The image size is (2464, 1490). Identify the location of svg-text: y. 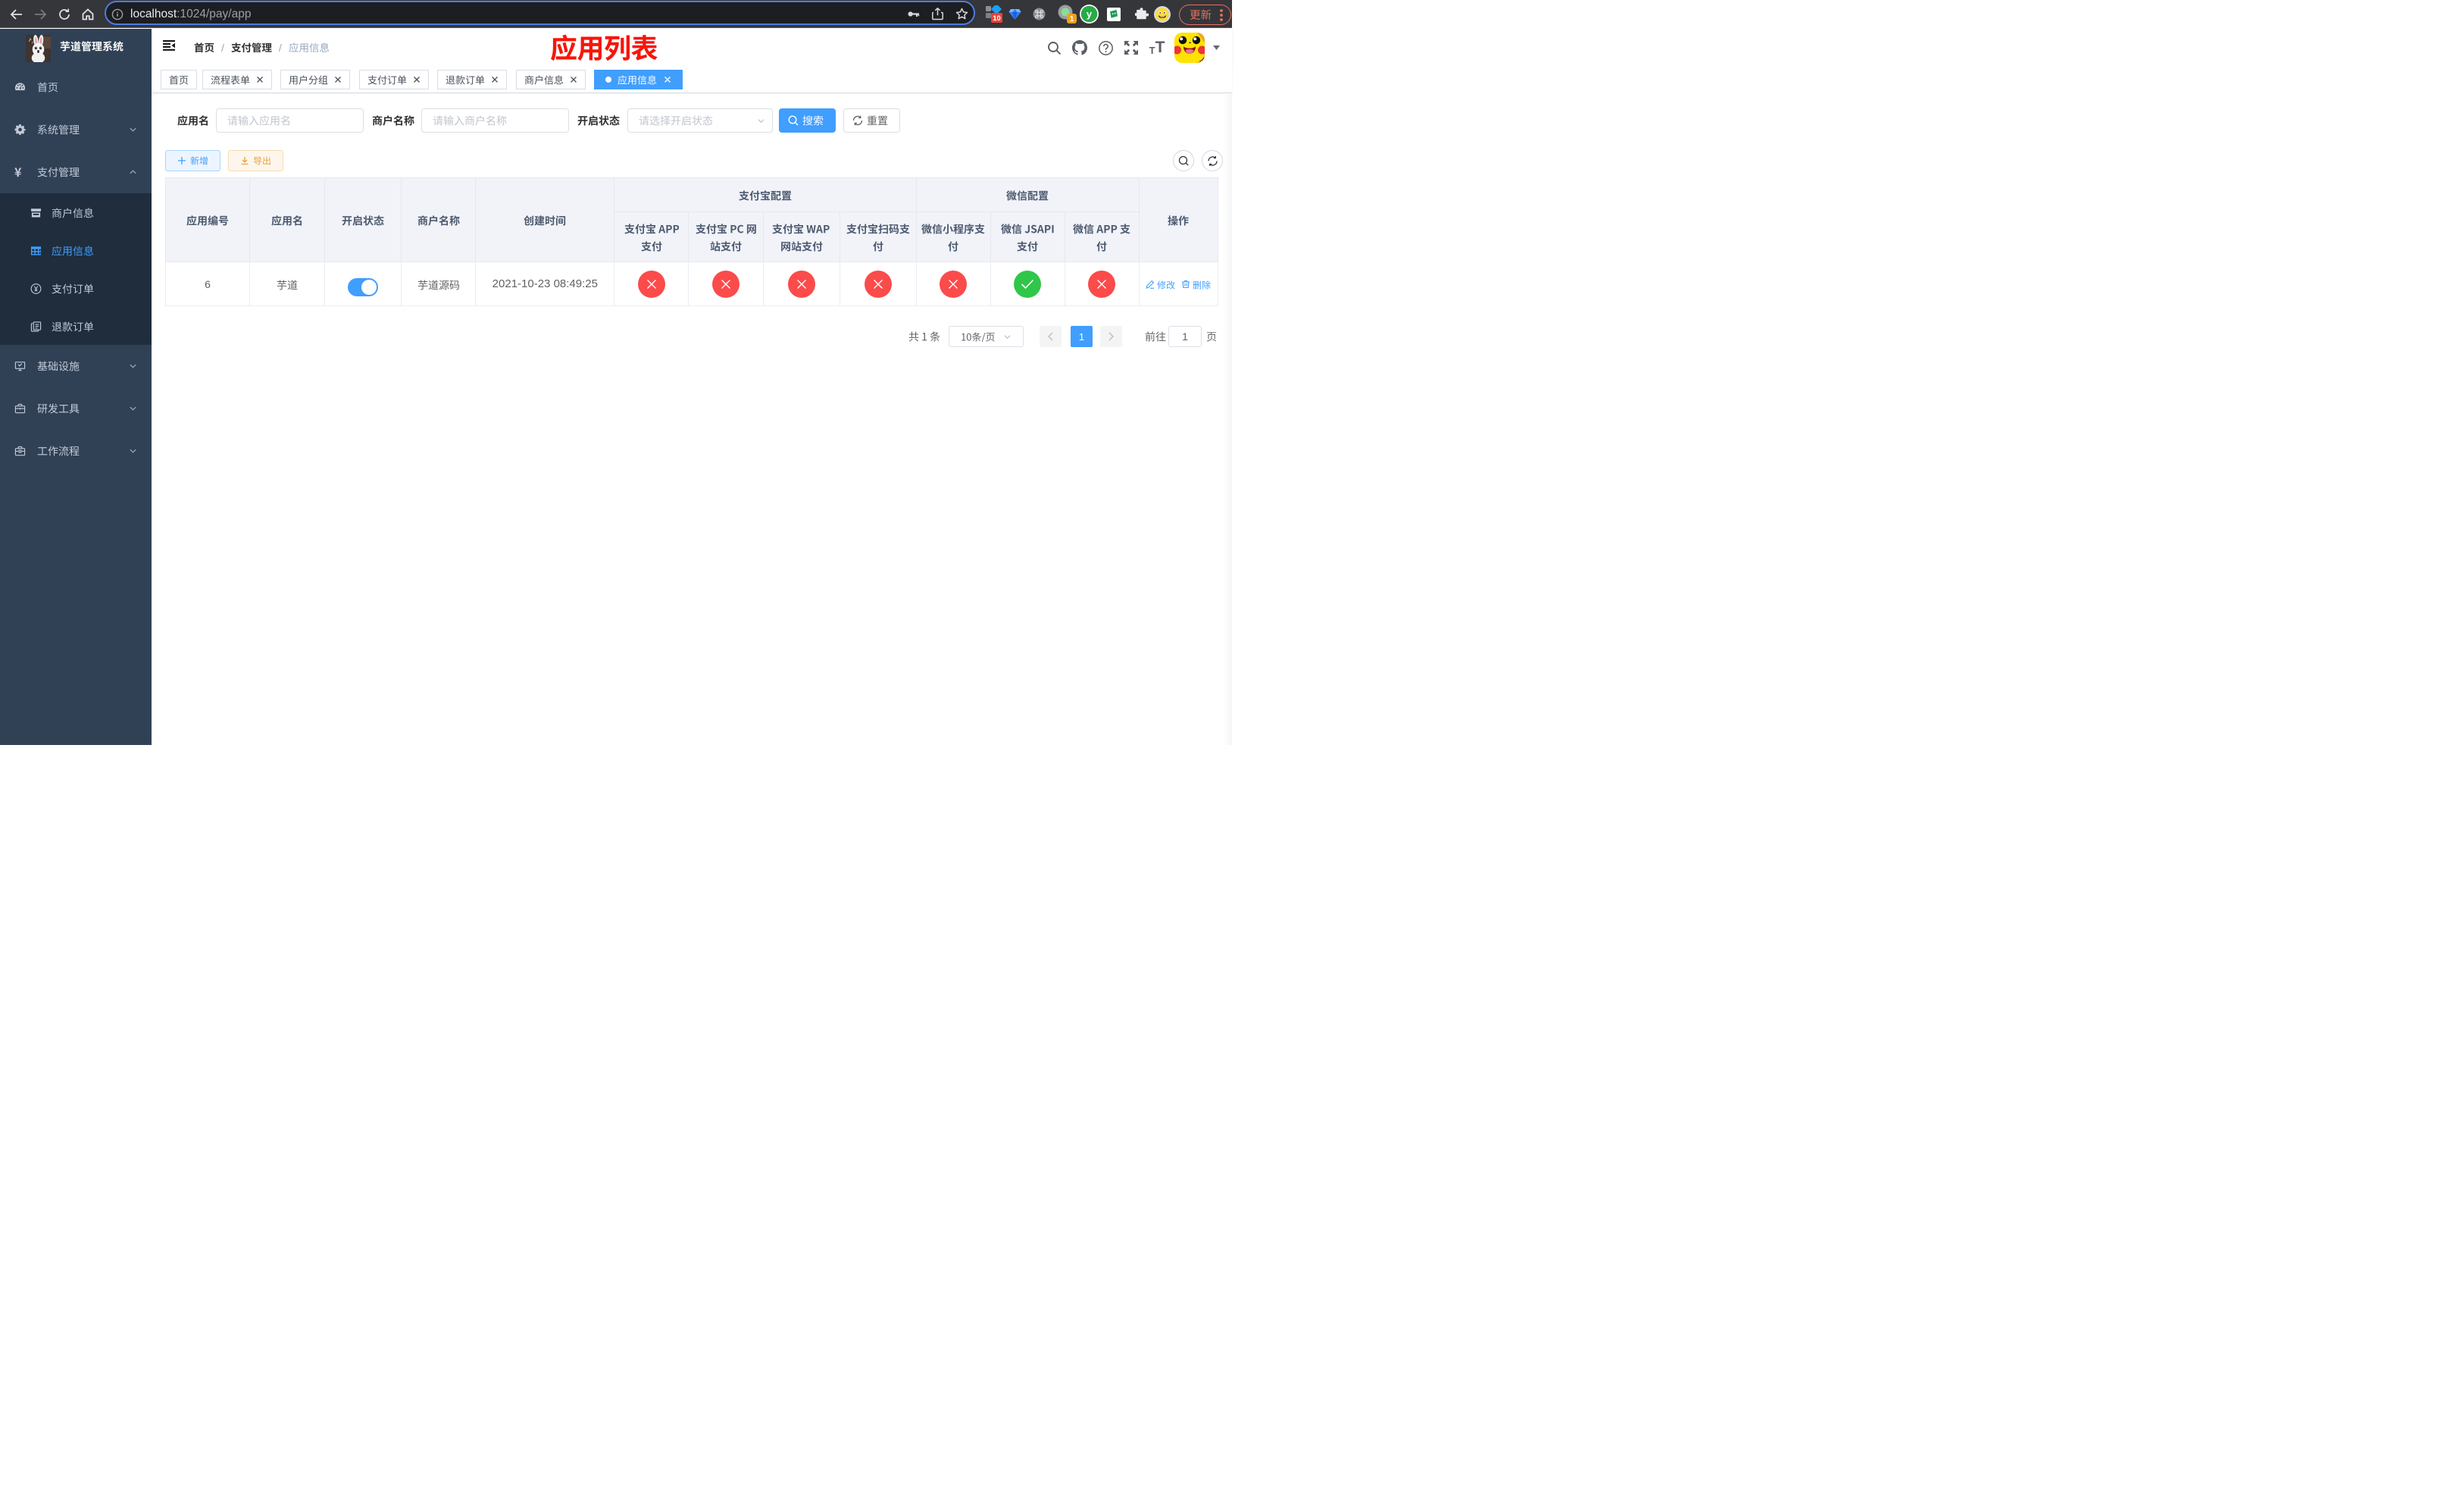
(1089, 14).